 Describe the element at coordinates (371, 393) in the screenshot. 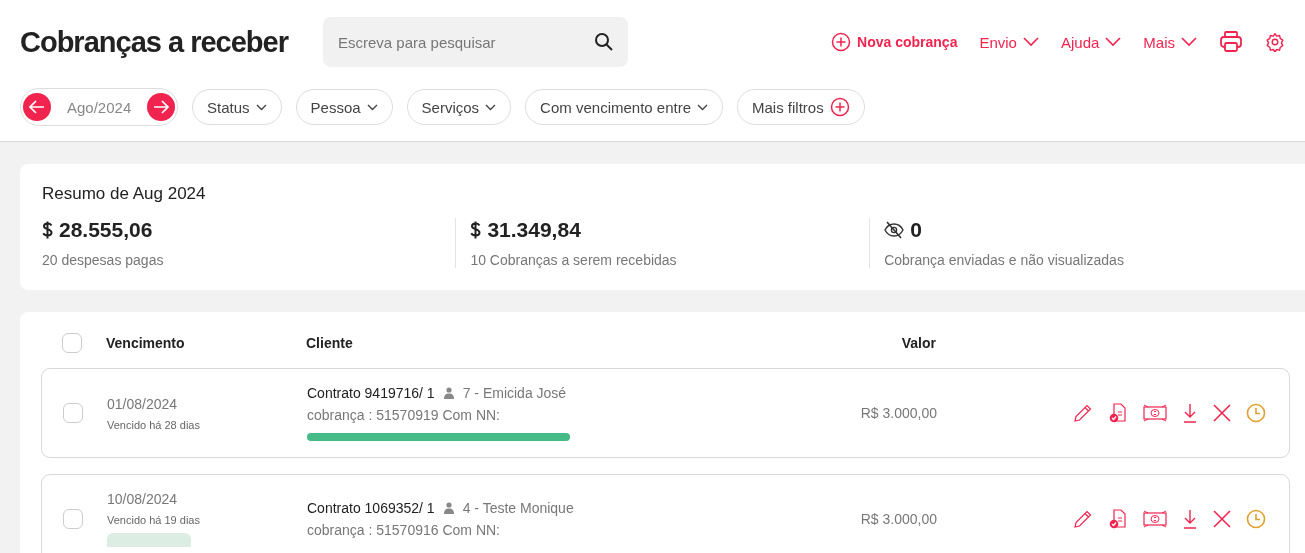

I see `contract-number: Contrato 9419716/ 1` at that location.